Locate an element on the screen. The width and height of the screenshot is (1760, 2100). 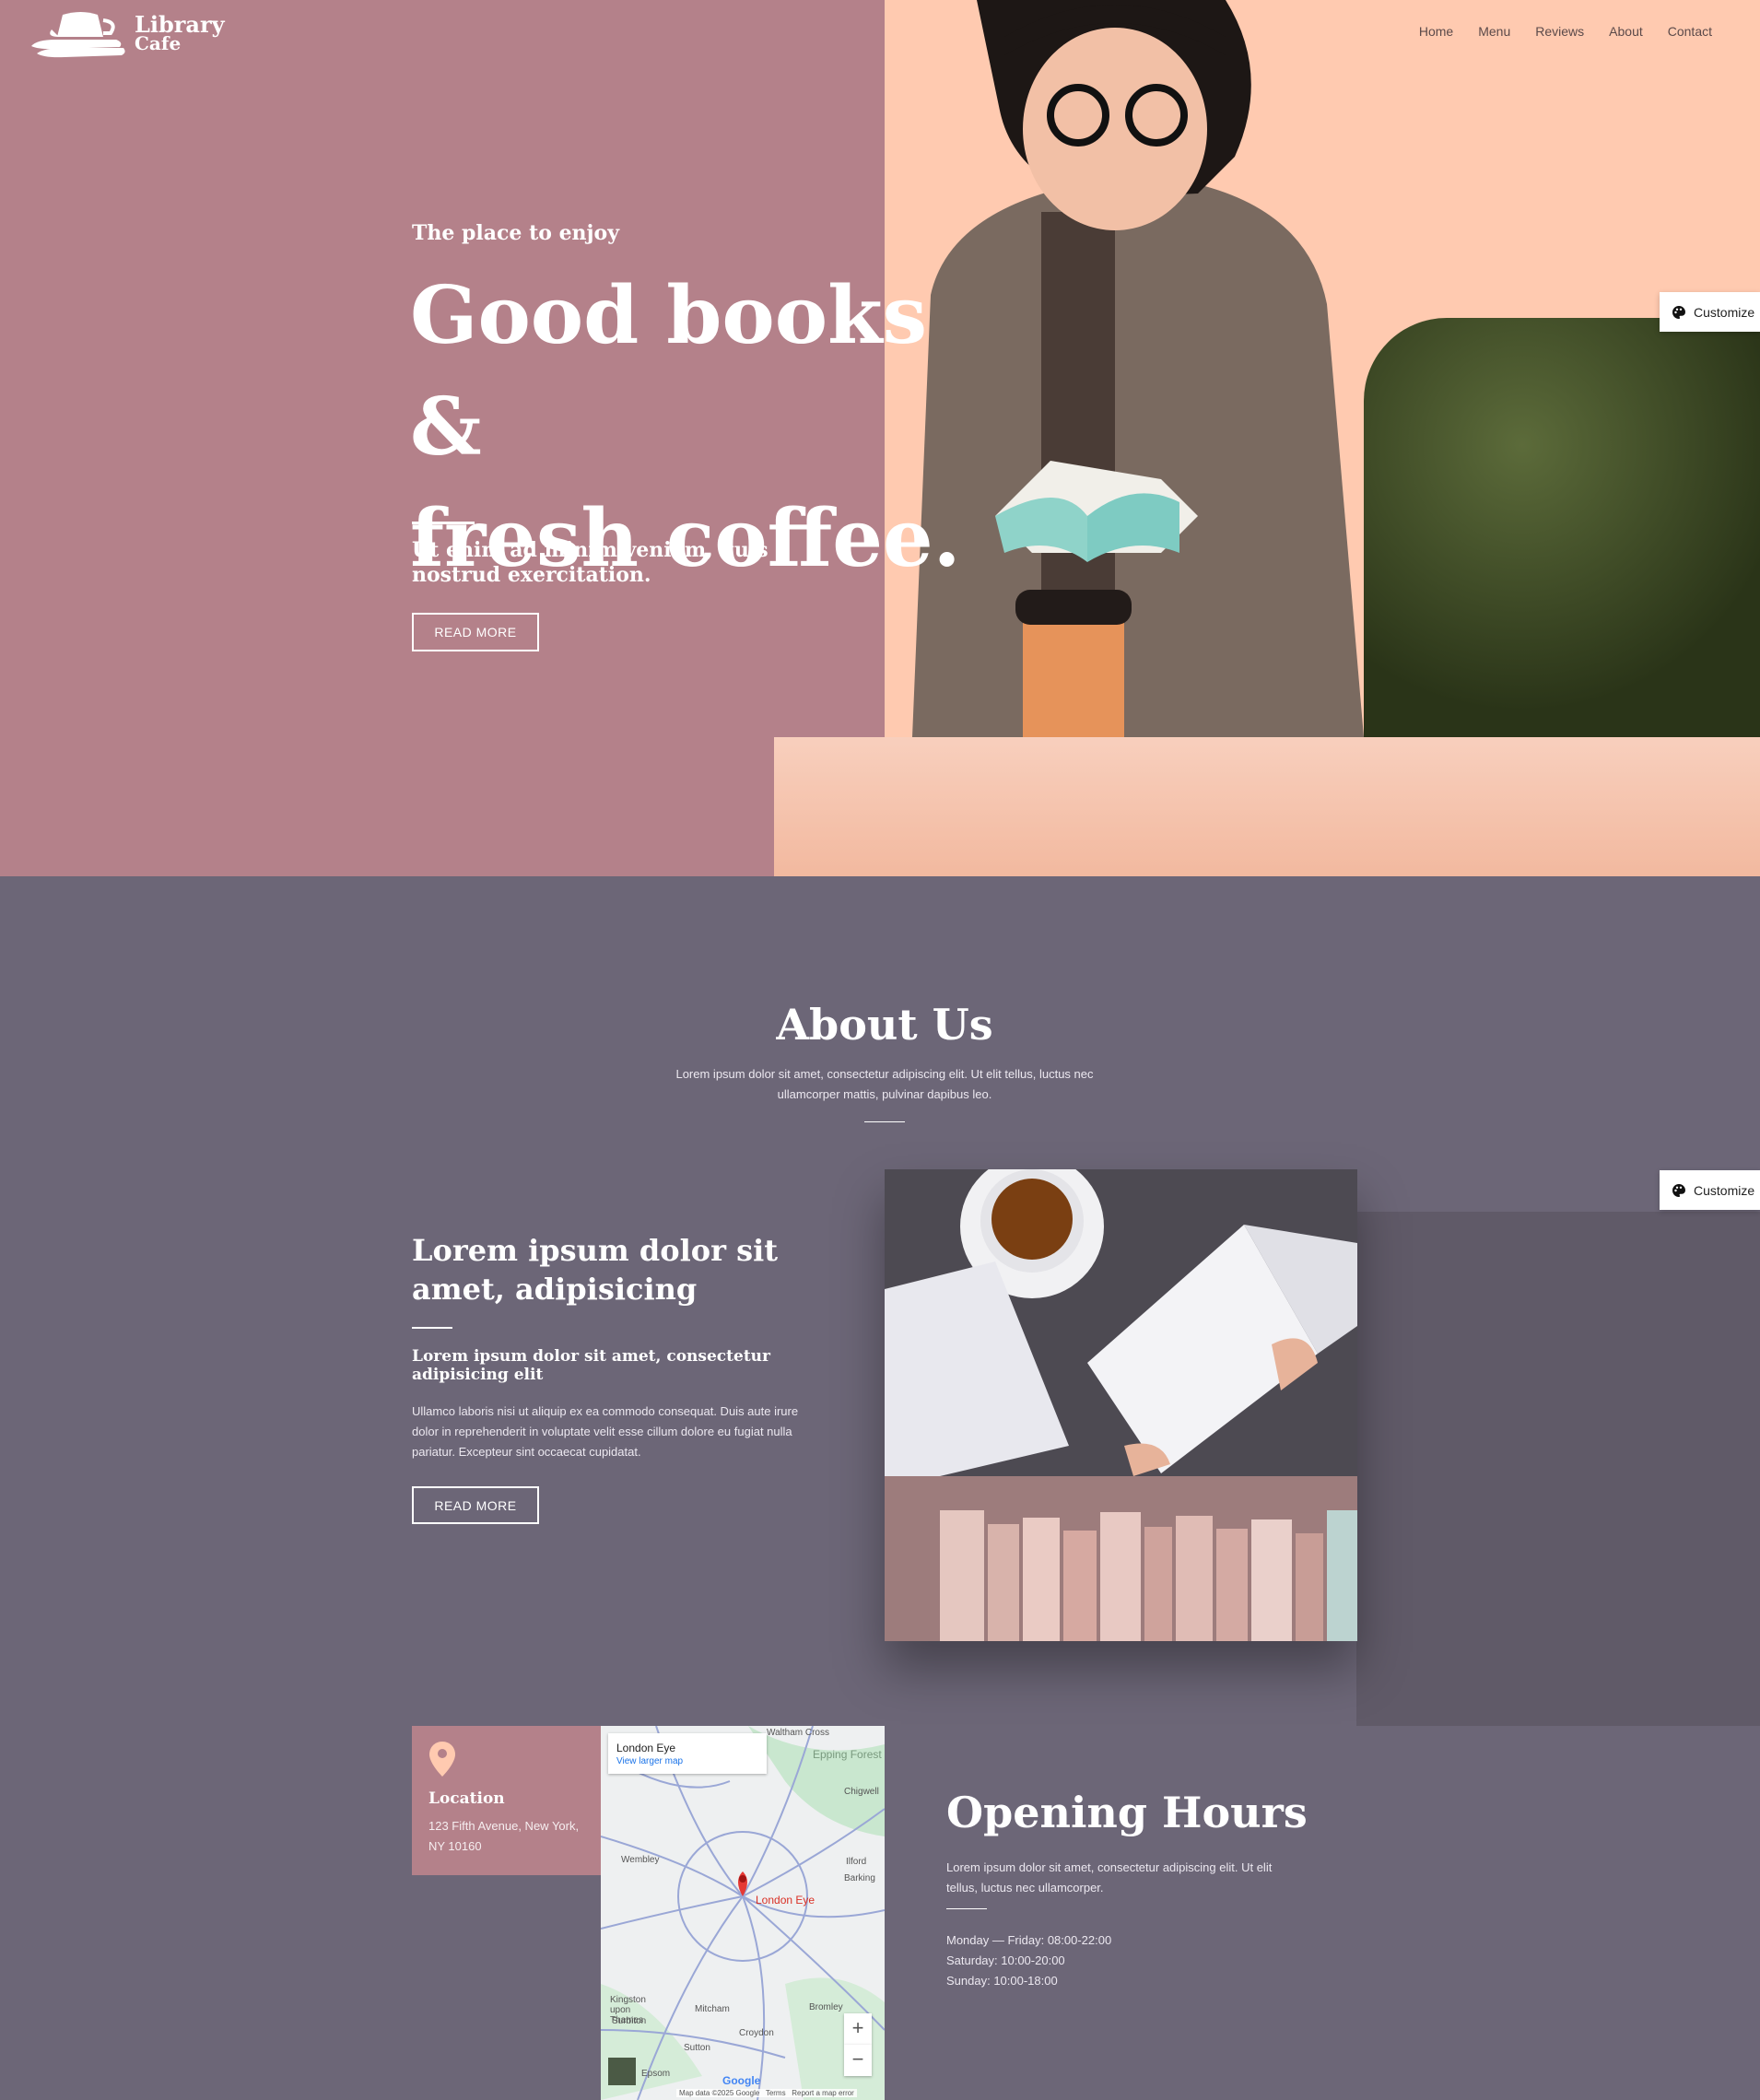
map-label: Mitcham is located at coordinates (712, 2009).